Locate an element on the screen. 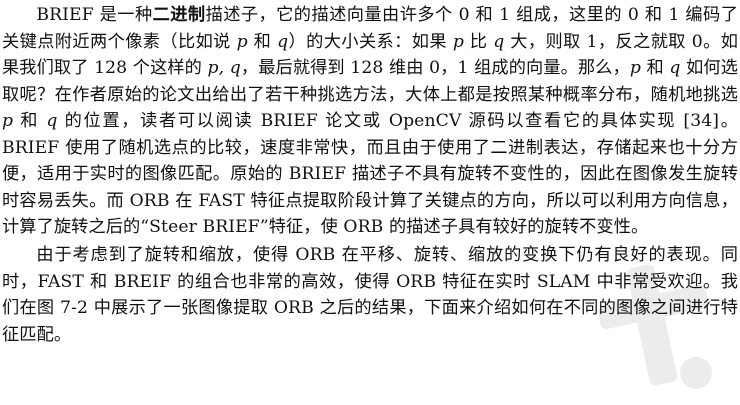 The height and width of the screenshot is (405, 740). text-run: ，最后就得到 128 维由 0，1 组成的向量。那么， is located at coordinates (435, 68).